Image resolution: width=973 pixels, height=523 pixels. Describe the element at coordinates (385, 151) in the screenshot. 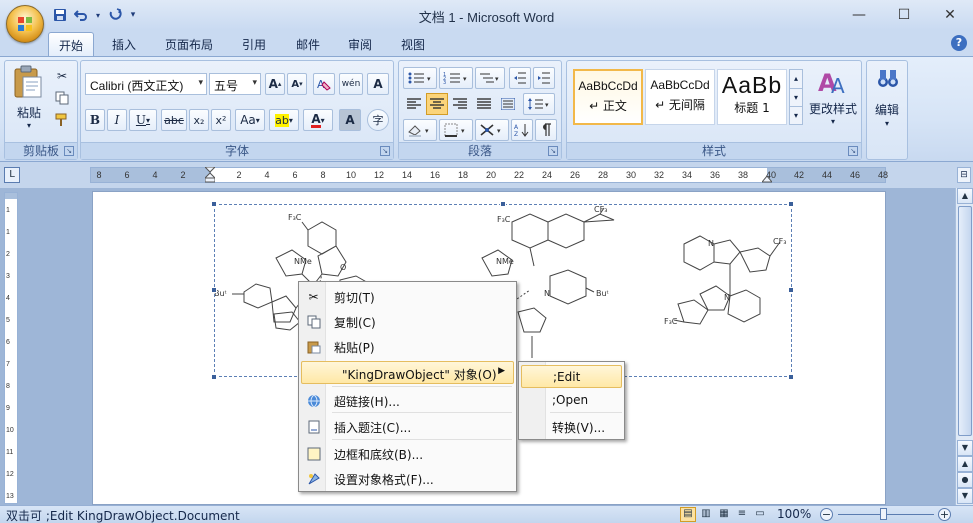

I see `font-launcher-icon: ↘` at that location.